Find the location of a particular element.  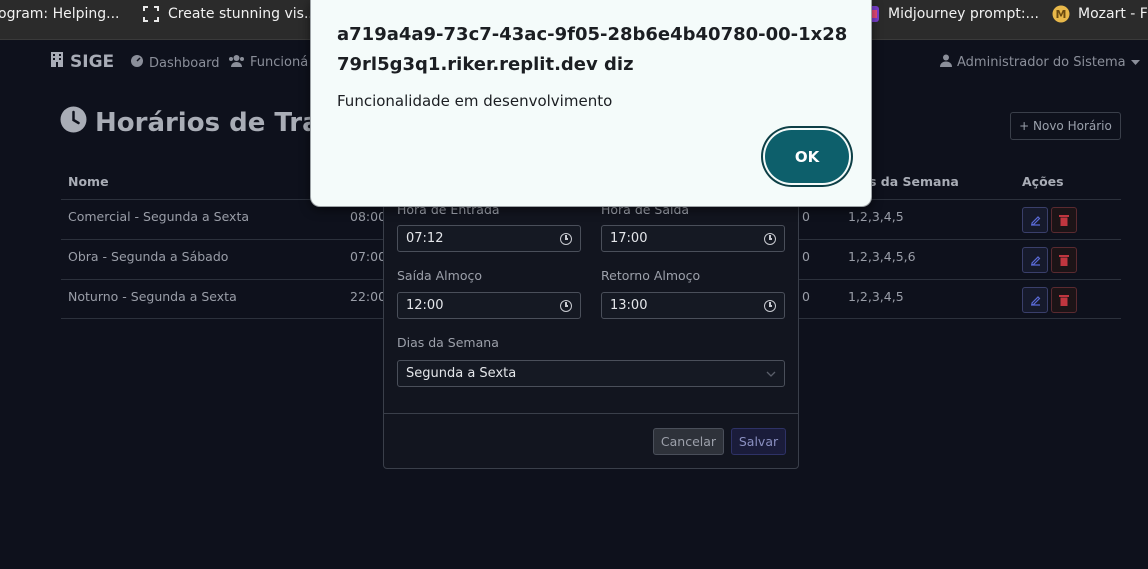

dialog-message: Funcionalidade em desenvolvimento is located at coordinates (475, 101).